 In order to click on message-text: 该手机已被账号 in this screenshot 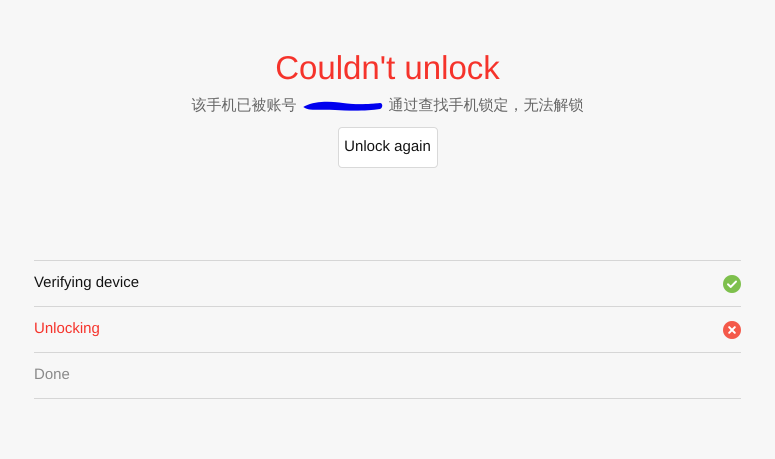, I will do `click(244, 106)`.